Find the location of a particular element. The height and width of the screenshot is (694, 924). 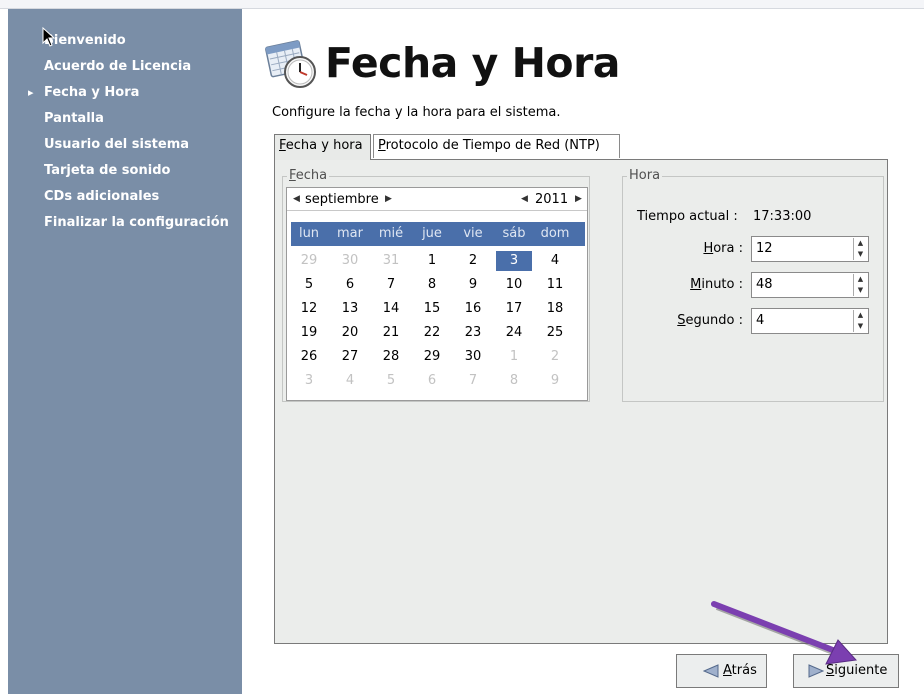

group-label-mnemonic: F is located at coordinates (292, 175).